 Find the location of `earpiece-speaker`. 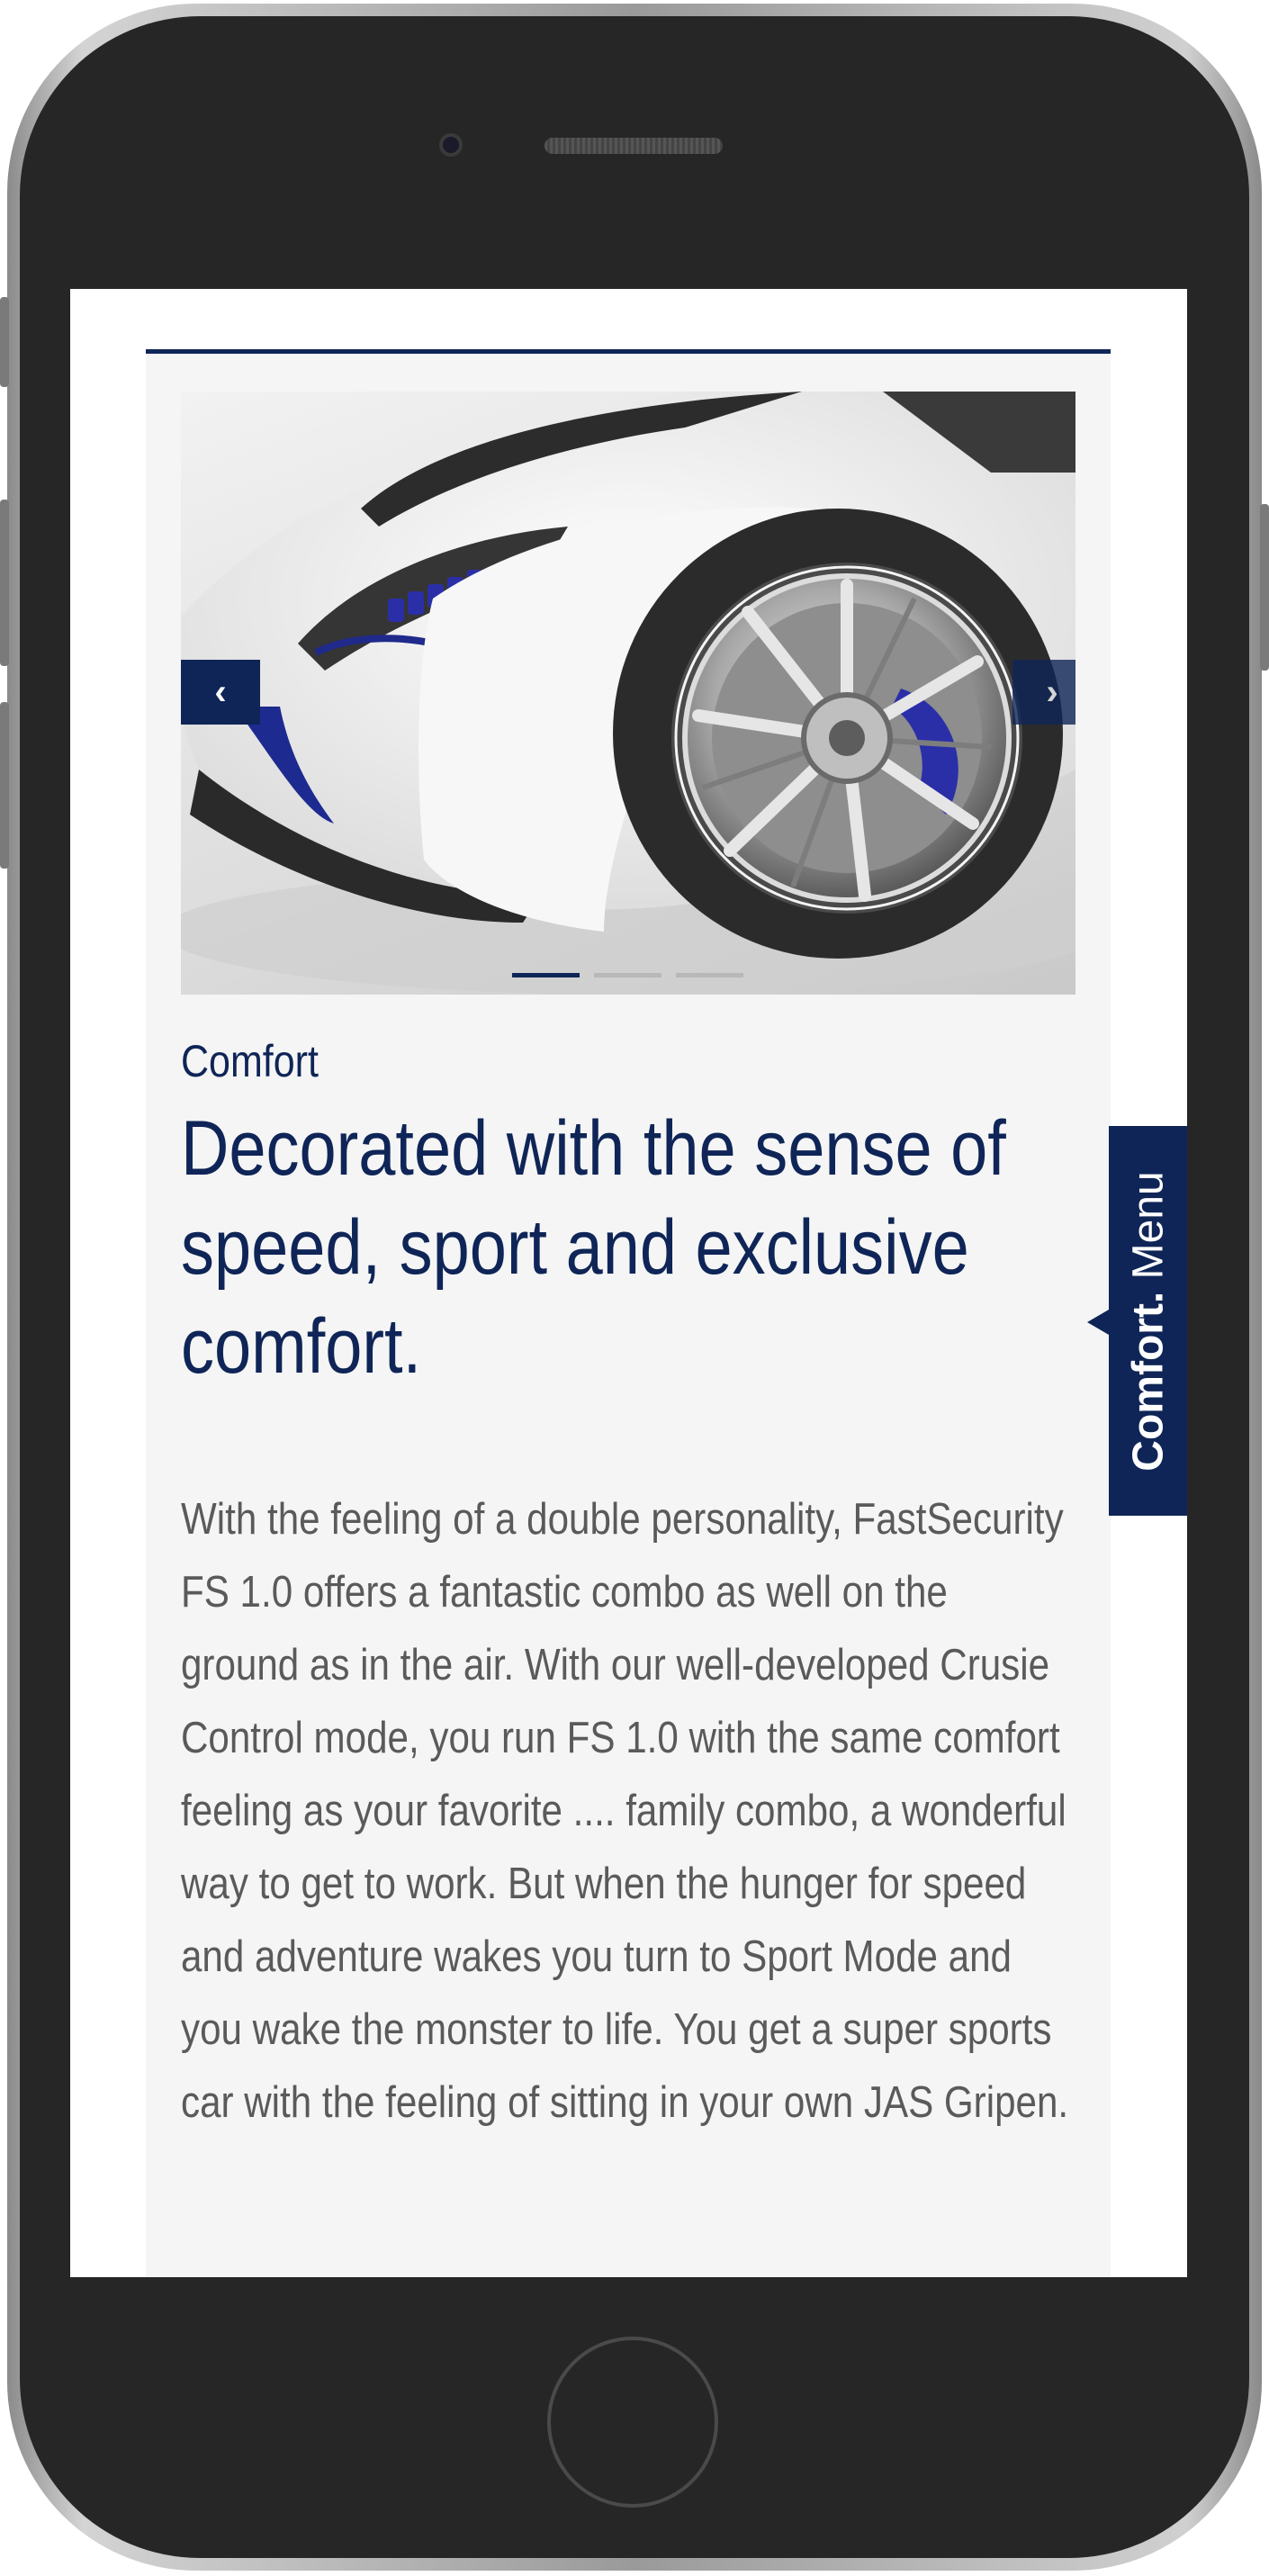

earpiece-speaker is located at coordinates (633, 146).